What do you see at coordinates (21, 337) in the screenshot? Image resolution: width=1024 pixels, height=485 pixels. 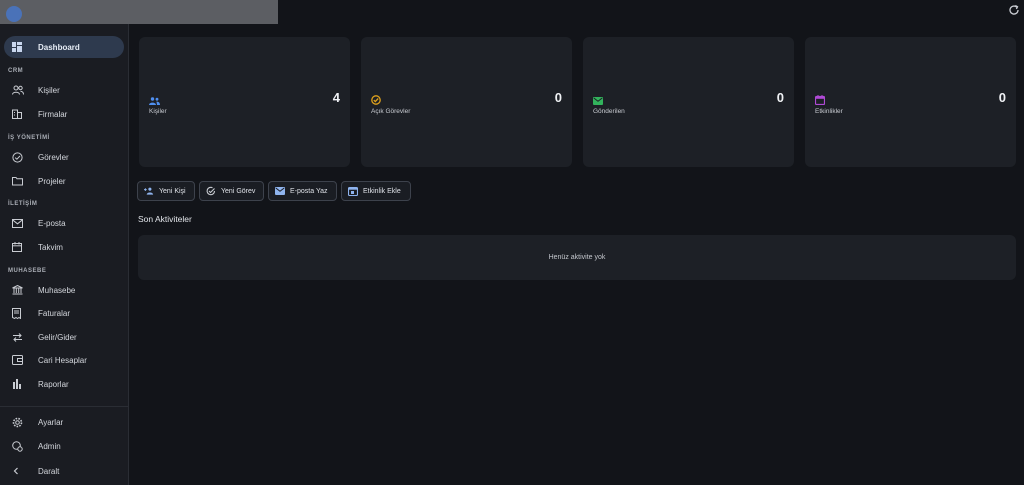 I see `swap-arrows-icon` at bounding box center [21, 337].